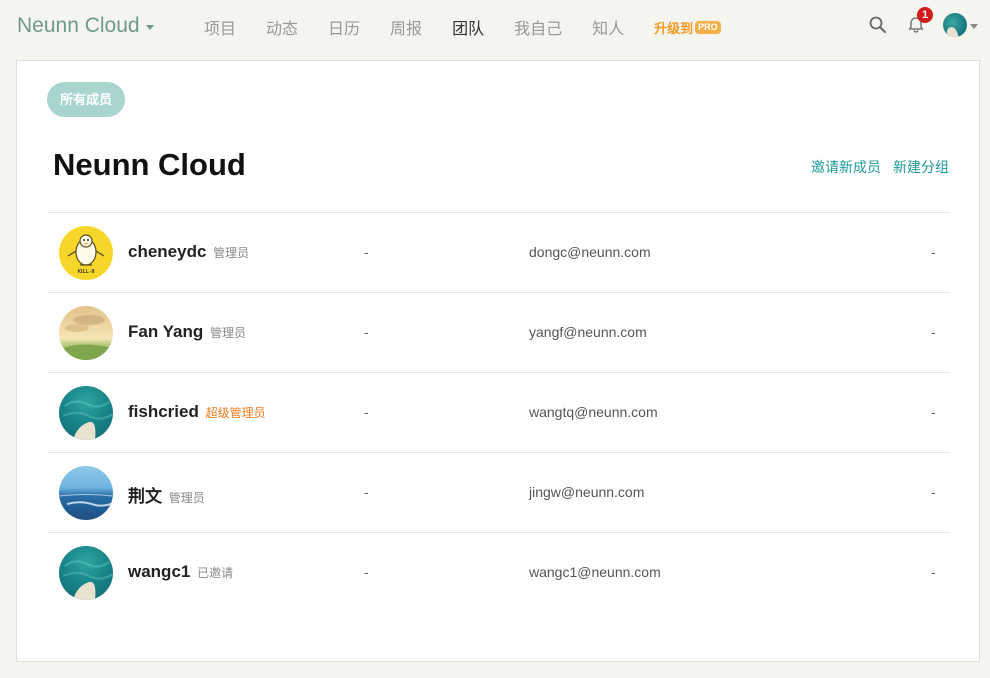 This screenshot has width=990, height=678. I want to click on list-item: fishcried 超级管理员 - wangtq@neunn.com -, so click(498, 413).